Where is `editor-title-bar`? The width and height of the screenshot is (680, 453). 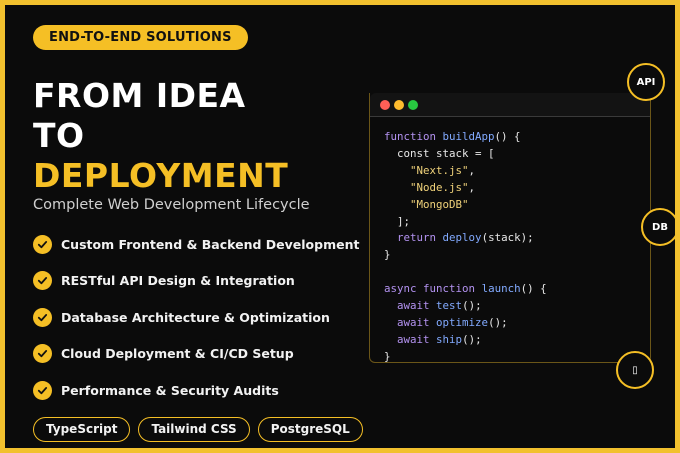
editor-title-bar is located at coordinates (510, 105).